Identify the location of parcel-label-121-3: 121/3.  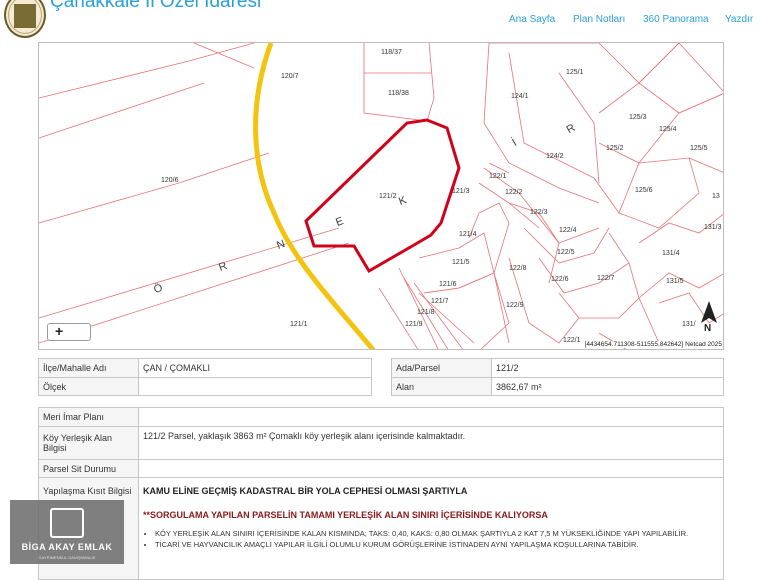
(461, 191).